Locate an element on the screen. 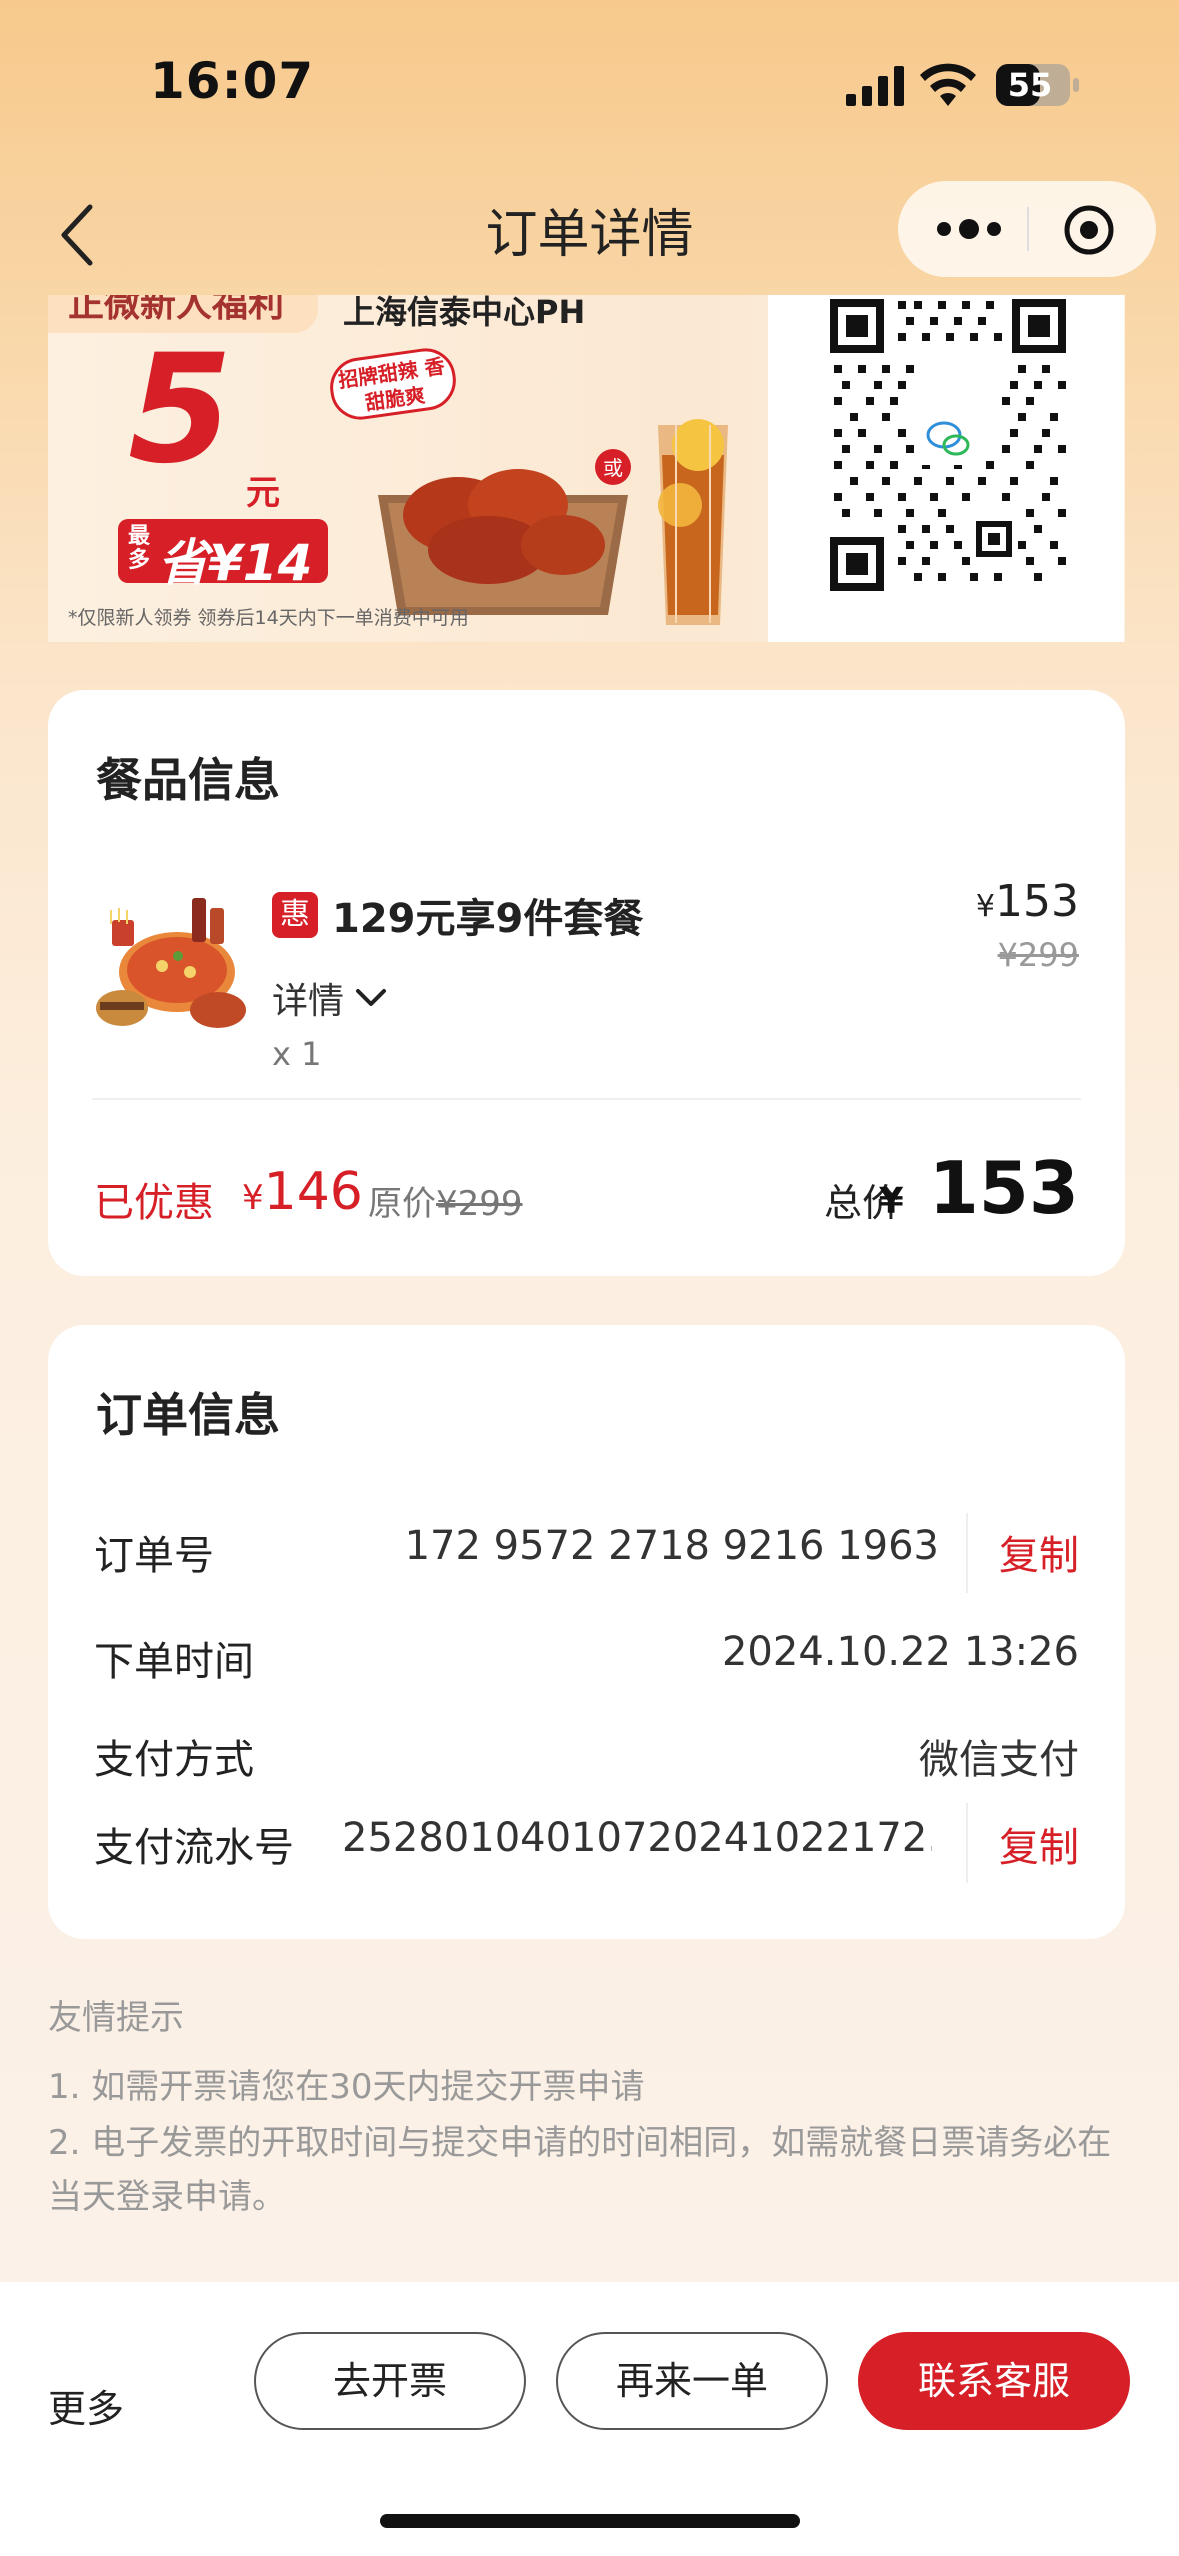 The image size is (1179, 2556). tip-item: 1. 如需开票请您在30天内提交开票申请 is located at coordinates (346, 2087).